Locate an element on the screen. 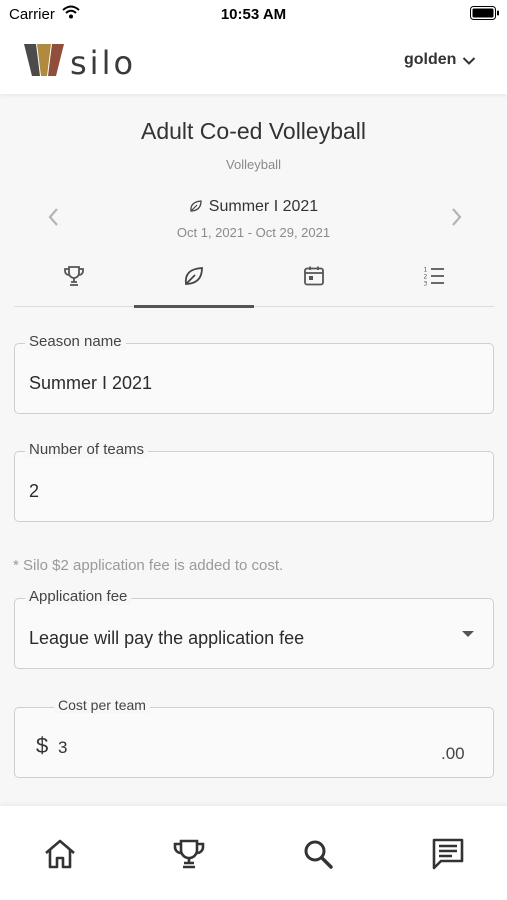 The height and width of the screenshot is (900, 507). cost-per-team-input: 3 is located at coordinates (62, 748).